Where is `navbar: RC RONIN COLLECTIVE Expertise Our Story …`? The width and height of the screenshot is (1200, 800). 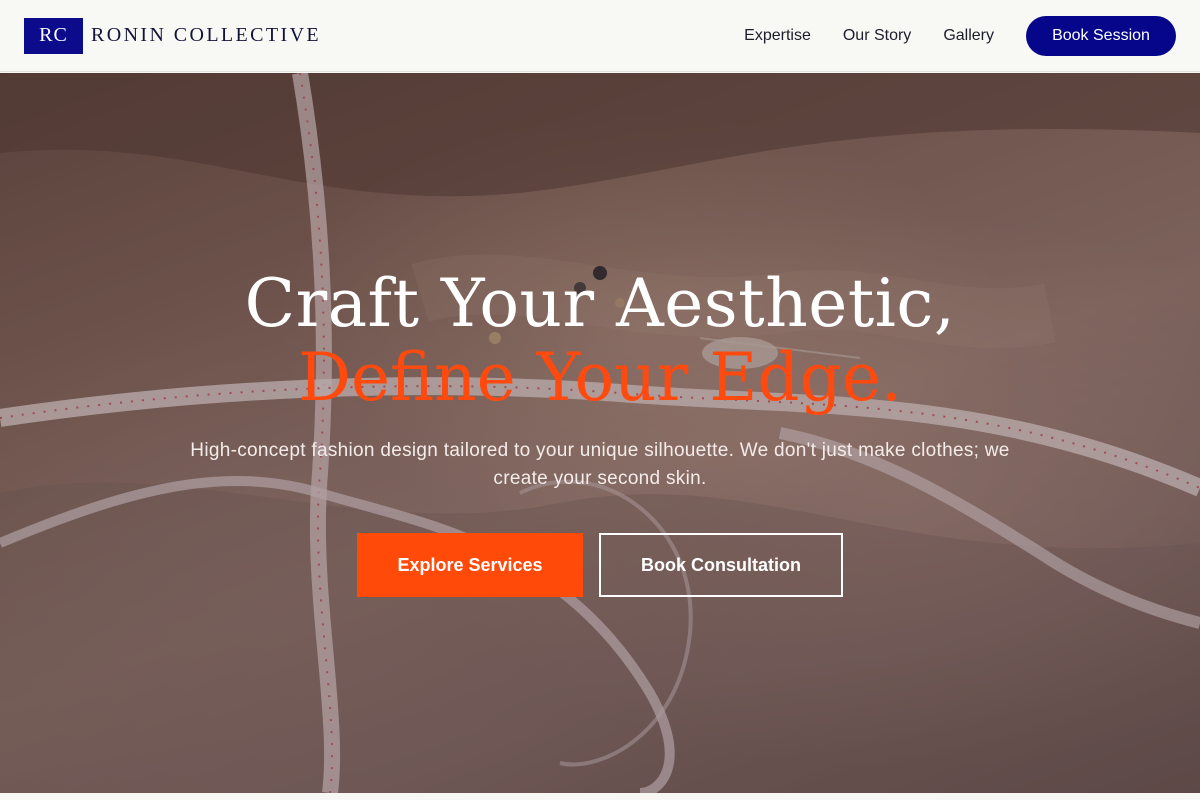 navbar: RC RONIN COLLECTIVE Expertise Our Story … is located at coordinates (600, 36).